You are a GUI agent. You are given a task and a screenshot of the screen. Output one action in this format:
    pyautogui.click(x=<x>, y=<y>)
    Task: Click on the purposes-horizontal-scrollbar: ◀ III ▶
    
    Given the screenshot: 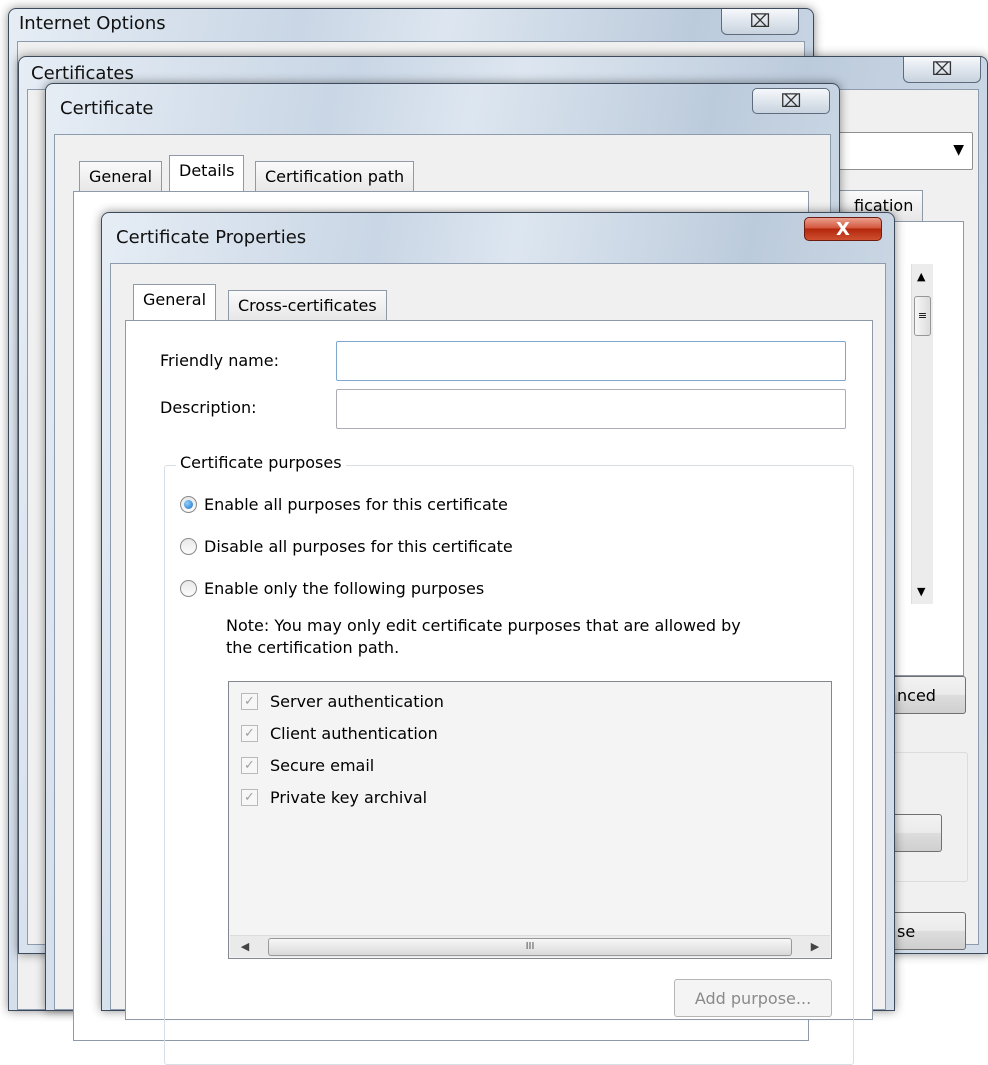 What is the action you would take?
    pyautogui.click(x=530, y=946)
    